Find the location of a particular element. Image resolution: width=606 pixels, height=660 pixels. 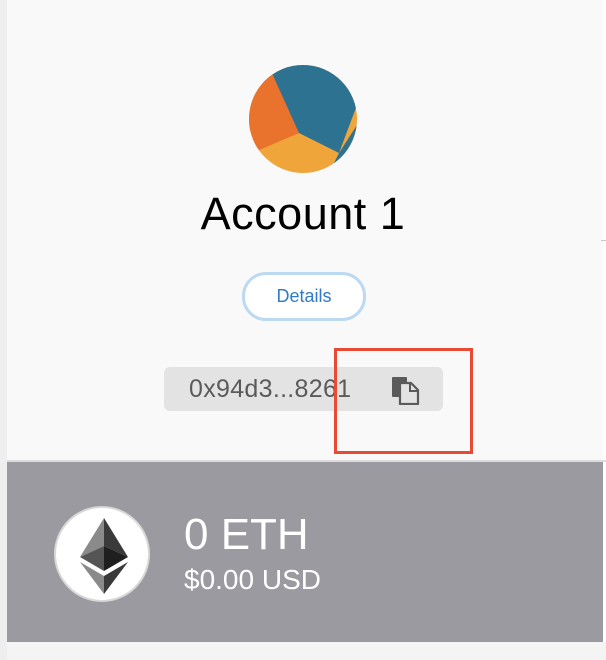

token-badge is located at coordinates (102, 554).